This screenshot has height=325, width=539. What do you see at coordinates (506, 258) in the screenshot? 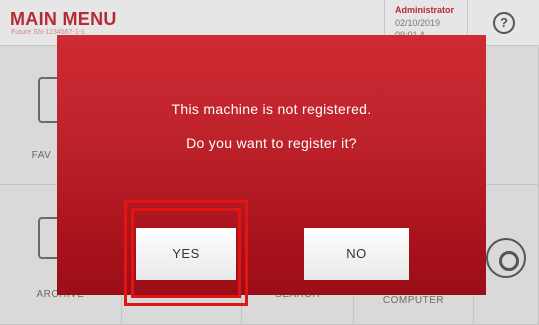
I see `power-icon` at bounding box center [506, 258].